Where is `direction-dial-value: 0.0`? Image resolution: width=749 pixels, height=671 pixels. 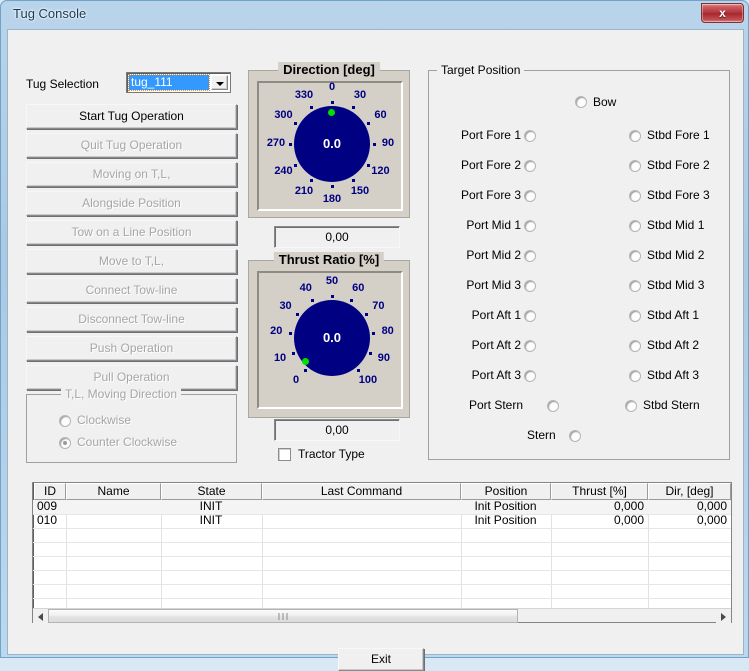
direction-dial-value: 0.0 is located at coordinates (332, 143).